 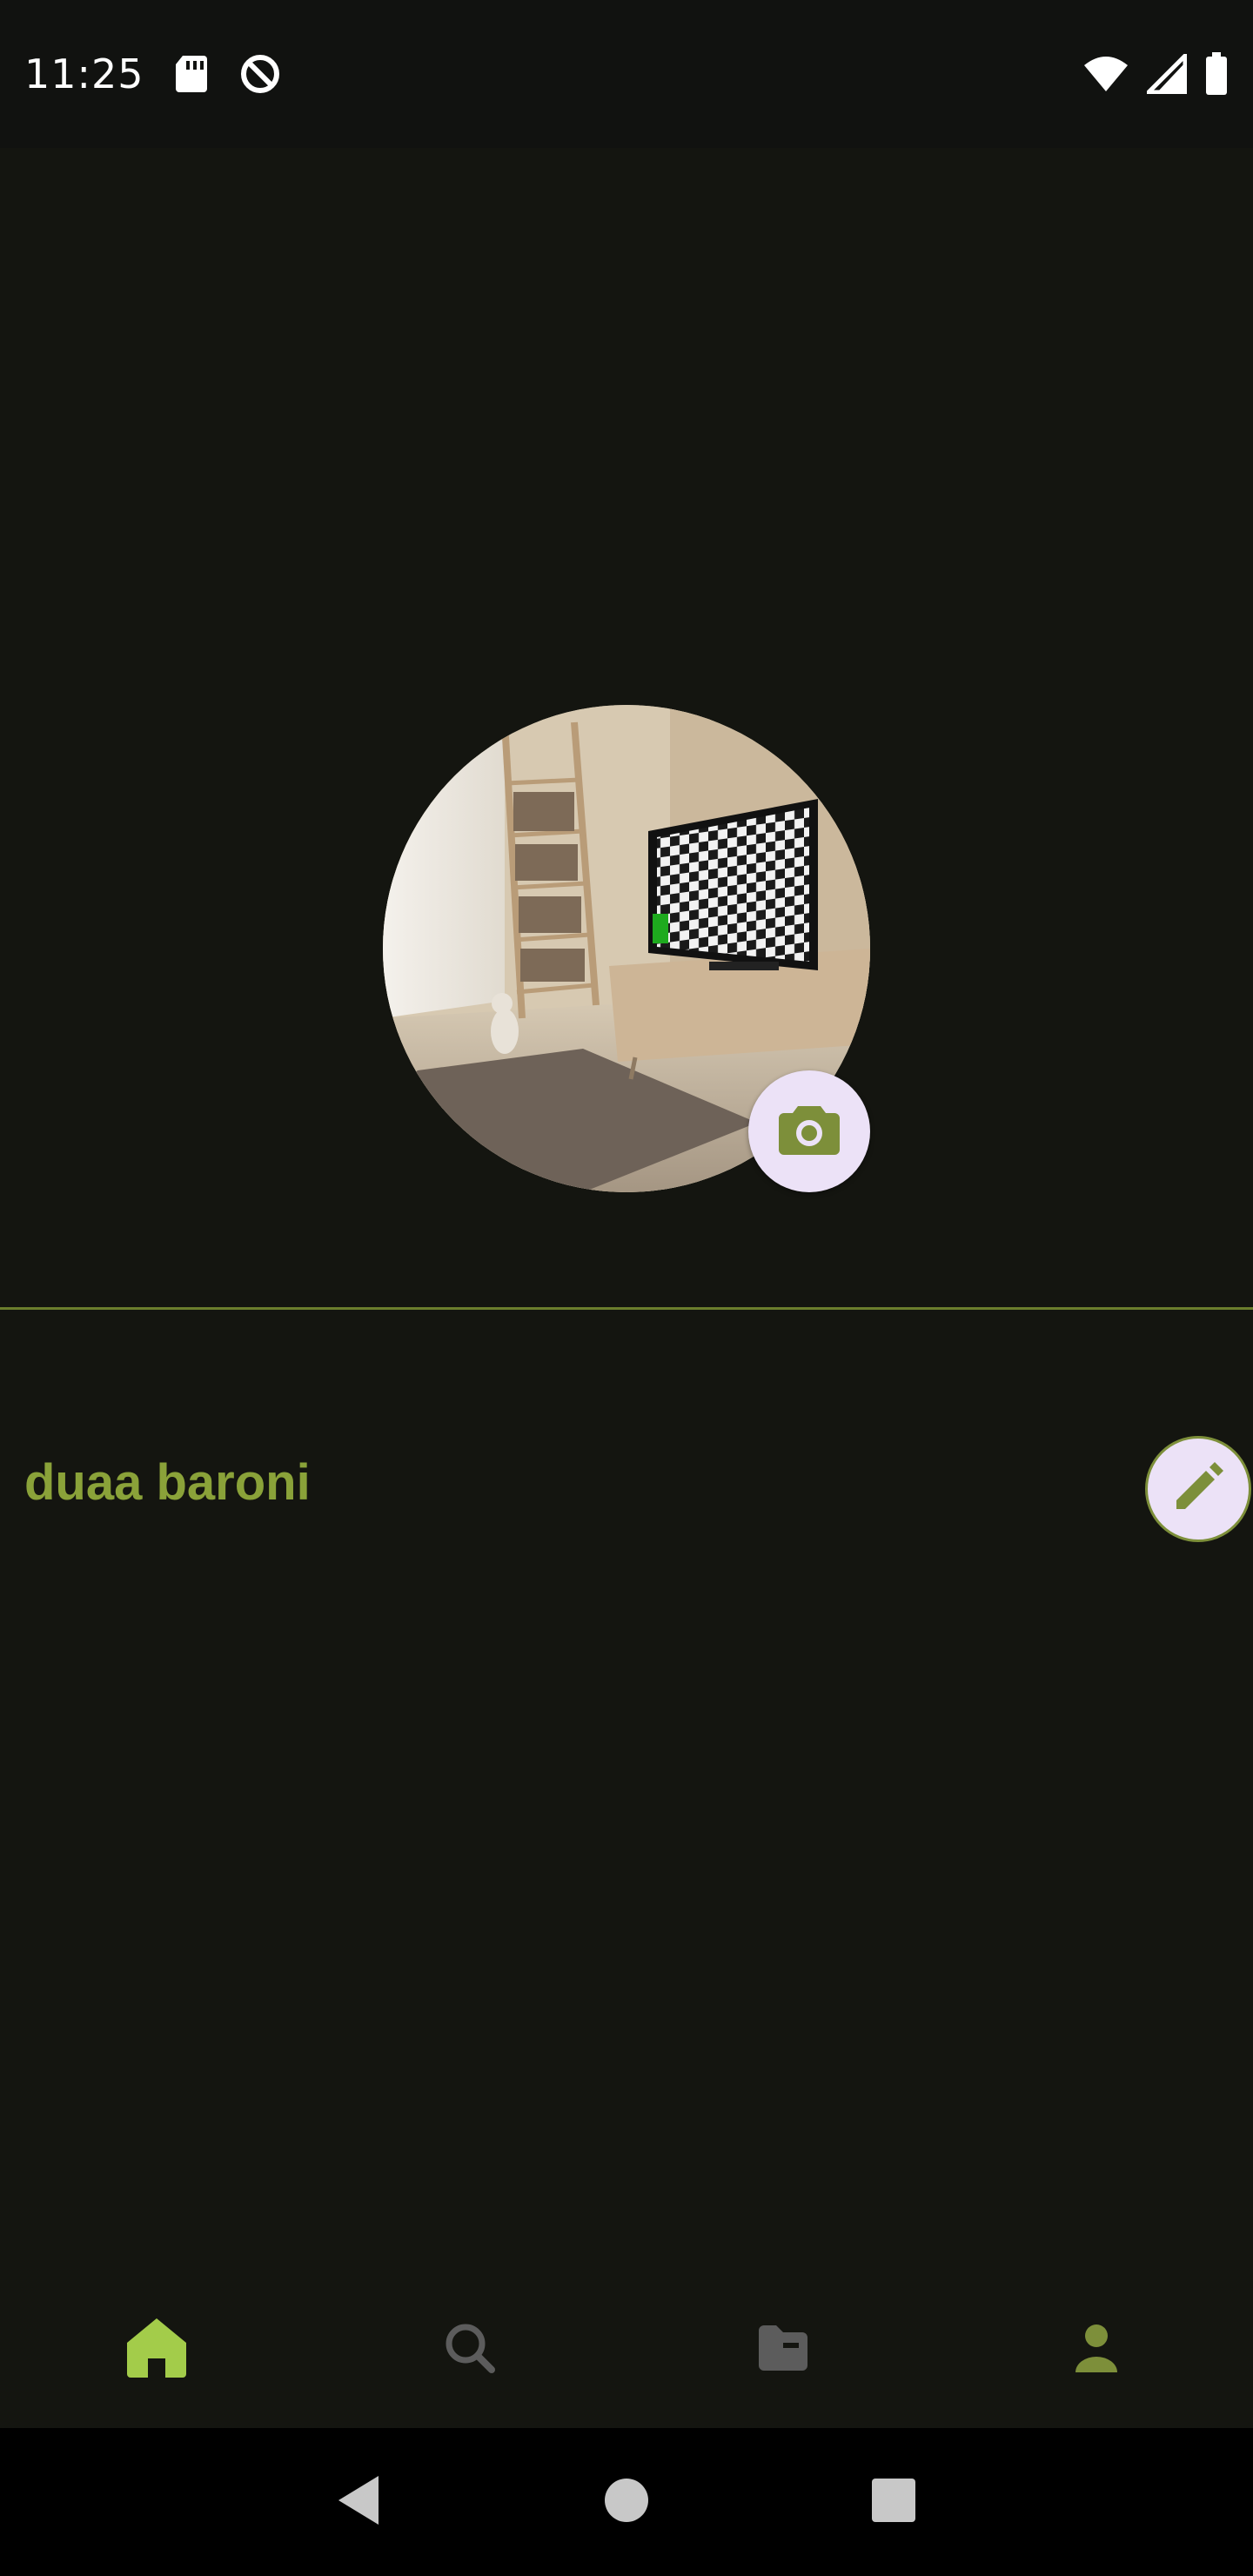 I want to click on bottom-navigation, so click(x=626, y=2349).